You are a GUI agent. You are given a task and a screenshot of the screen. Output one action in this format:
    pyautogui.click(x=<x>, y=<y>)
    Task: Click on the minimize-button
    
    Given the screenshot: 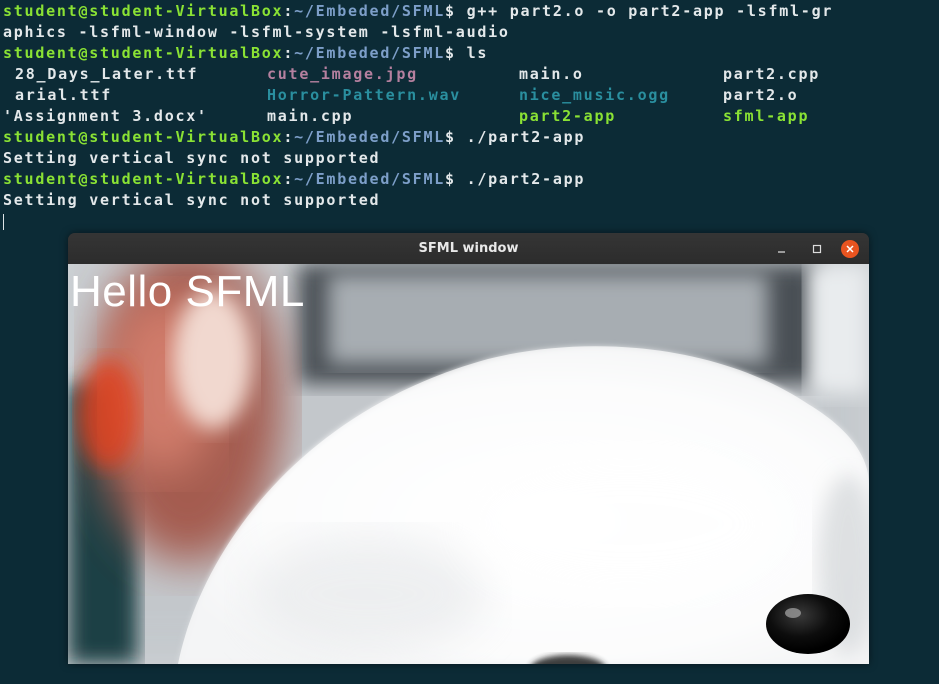 What is the action you would take?
    pyautogui.click(x=782, y=249)
    